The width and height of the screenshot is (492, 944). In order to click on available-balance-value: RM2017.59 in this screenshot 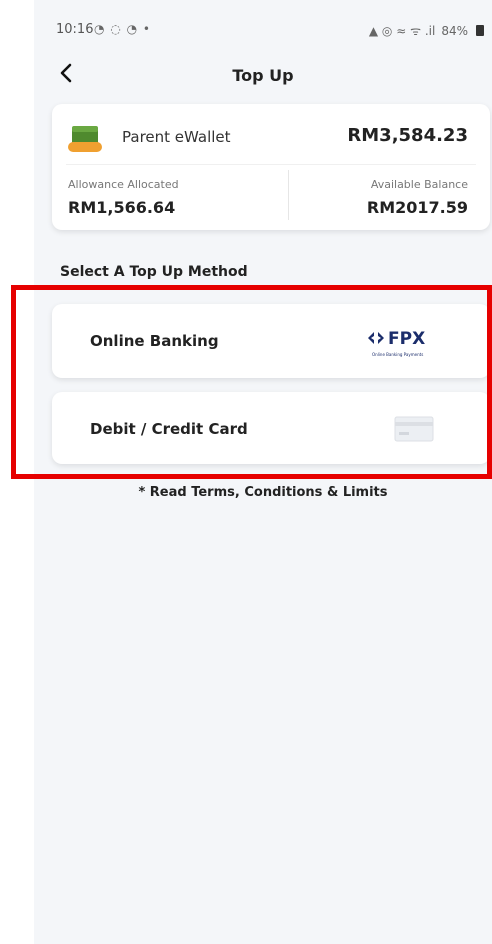, I will do `click(417, 207)`.